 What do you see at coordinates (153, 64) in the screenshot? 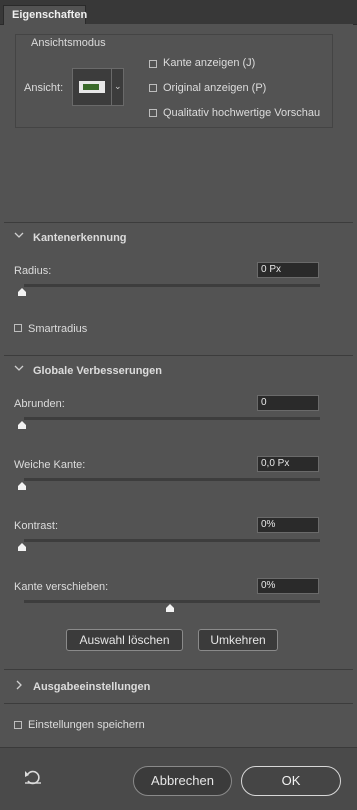
I see `show-edge-checkbox` at bounding box center [153, 64].